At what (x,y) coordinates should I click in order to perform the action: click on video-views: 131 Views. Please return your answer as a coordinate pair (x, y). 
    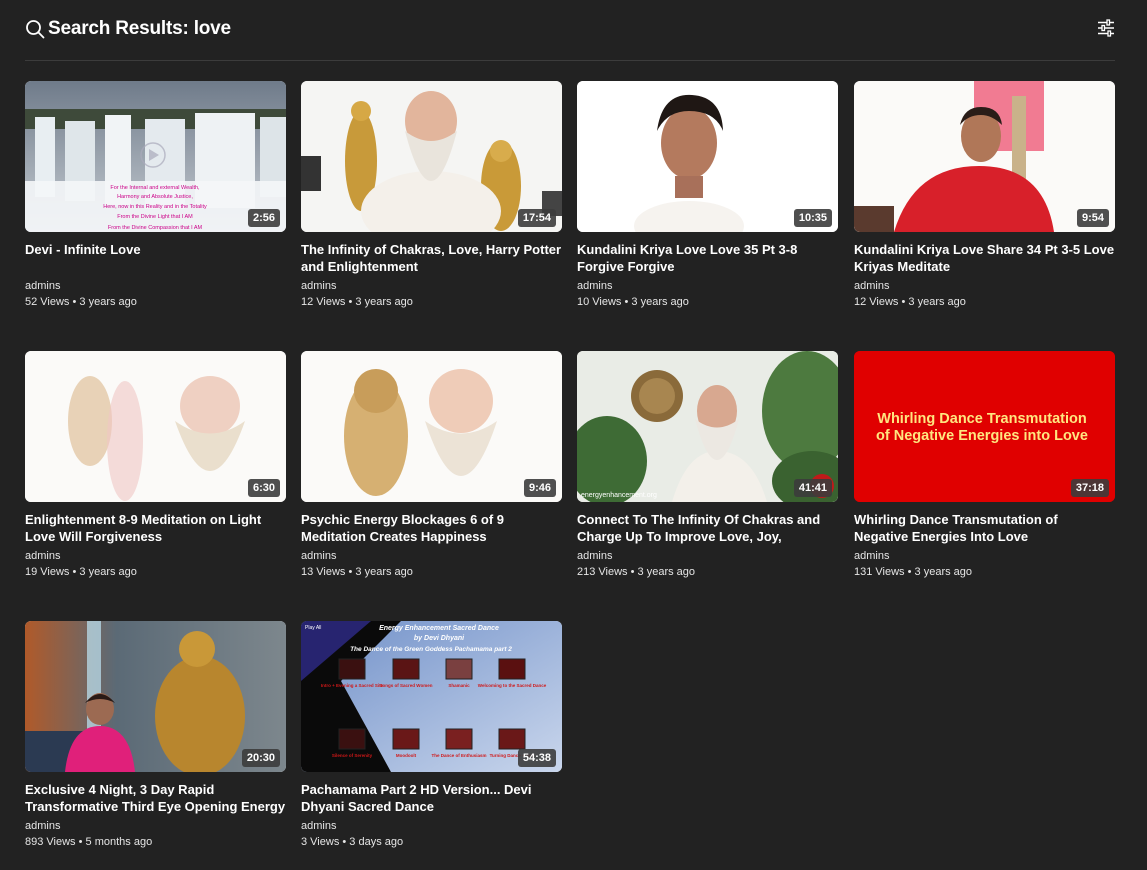
    Looking at the image, I should click on (879, 572).